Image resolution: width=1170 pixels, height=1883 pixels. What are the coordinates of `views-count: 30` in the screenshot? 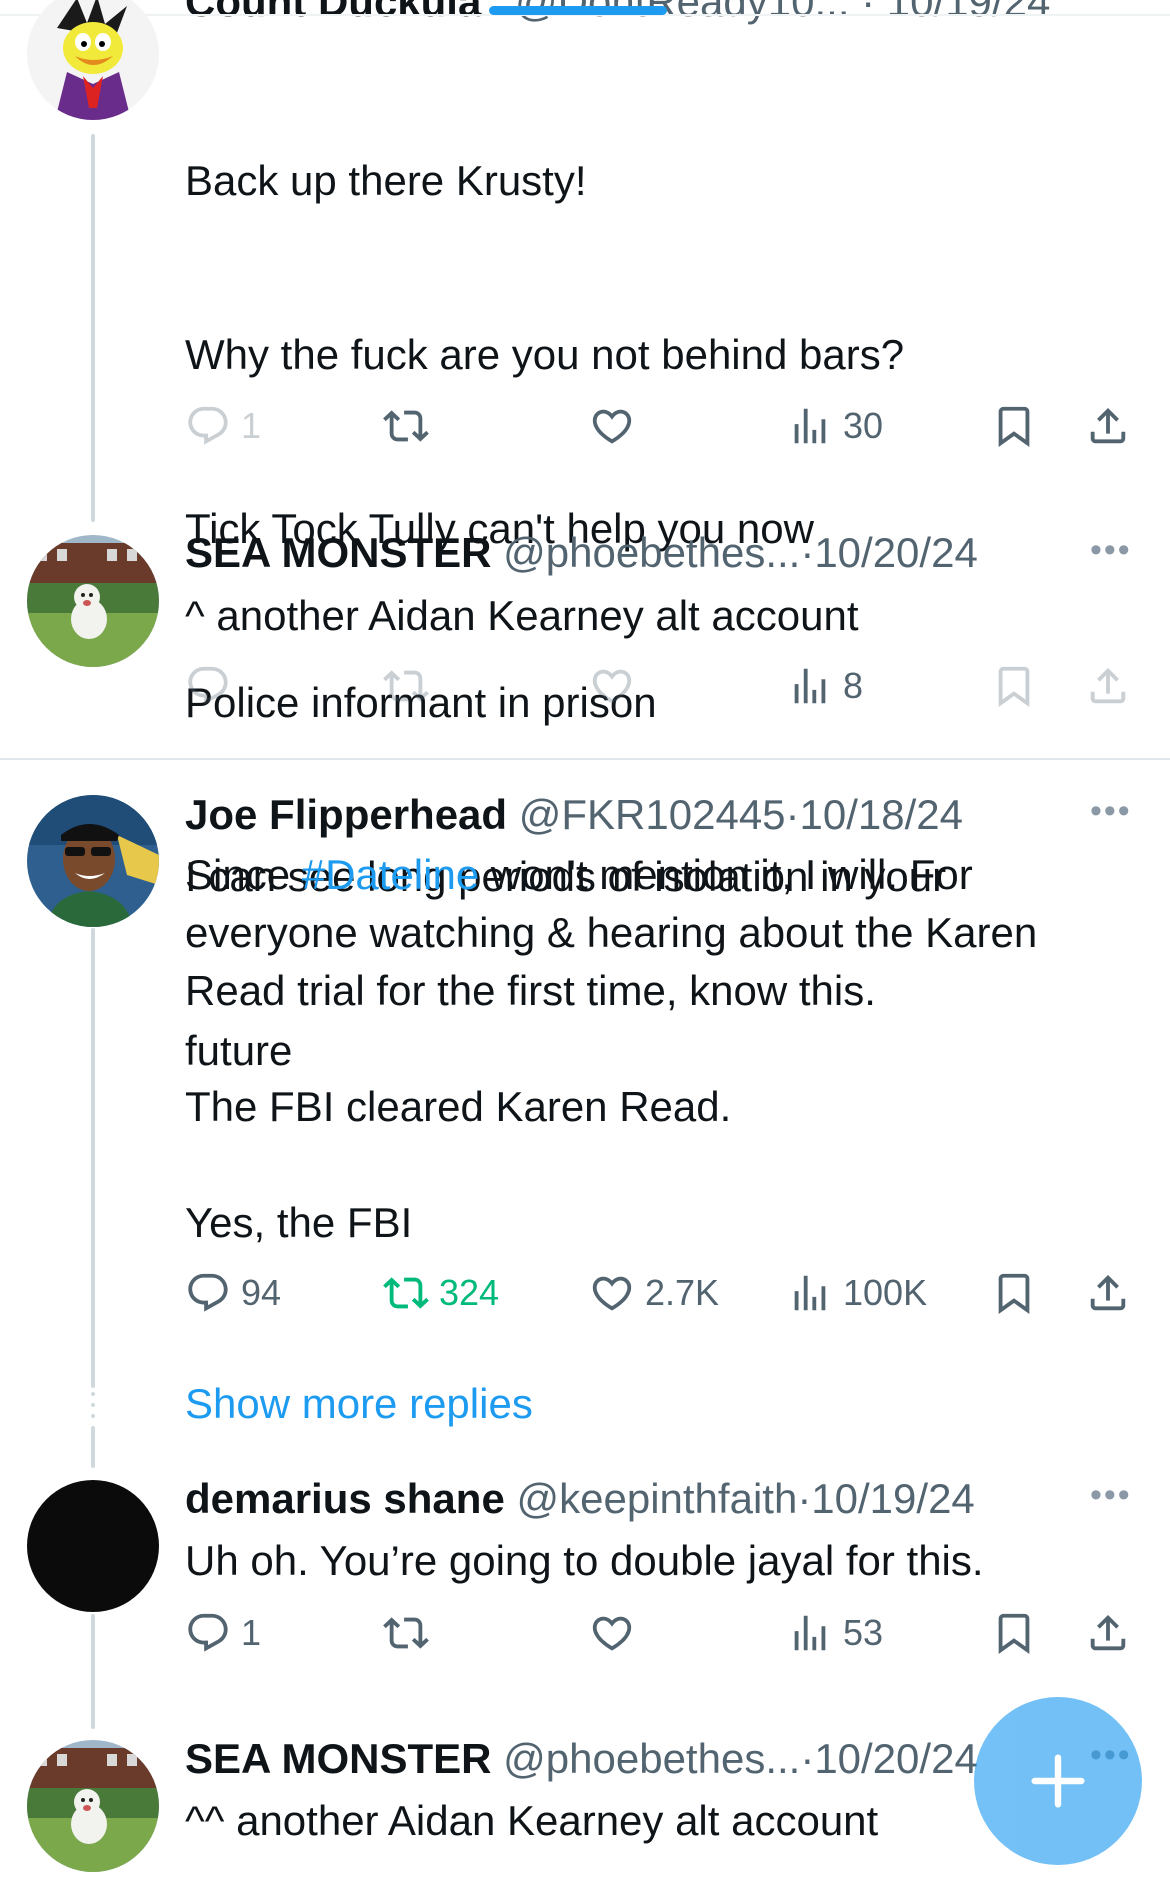 It's located at (863, 425).